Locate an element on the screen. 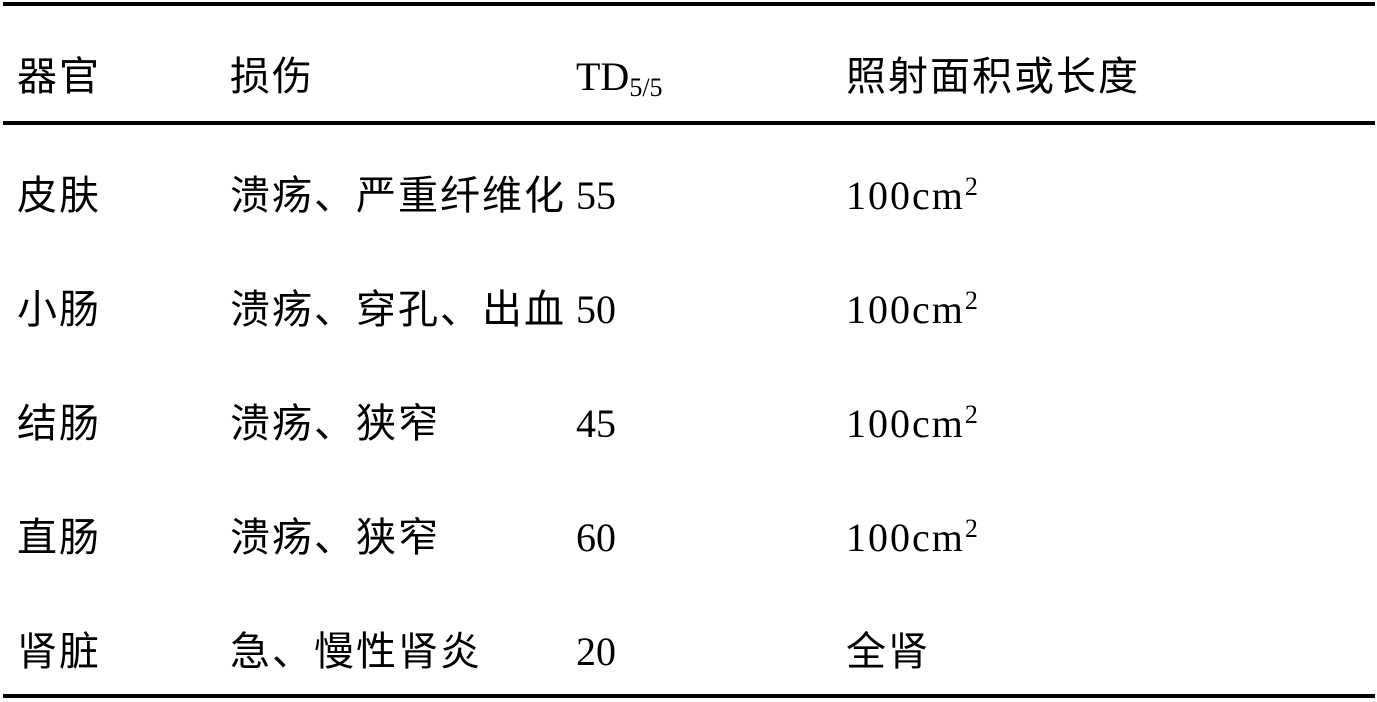  cell-organ: 结肠 is located at coordinates (59, 424).